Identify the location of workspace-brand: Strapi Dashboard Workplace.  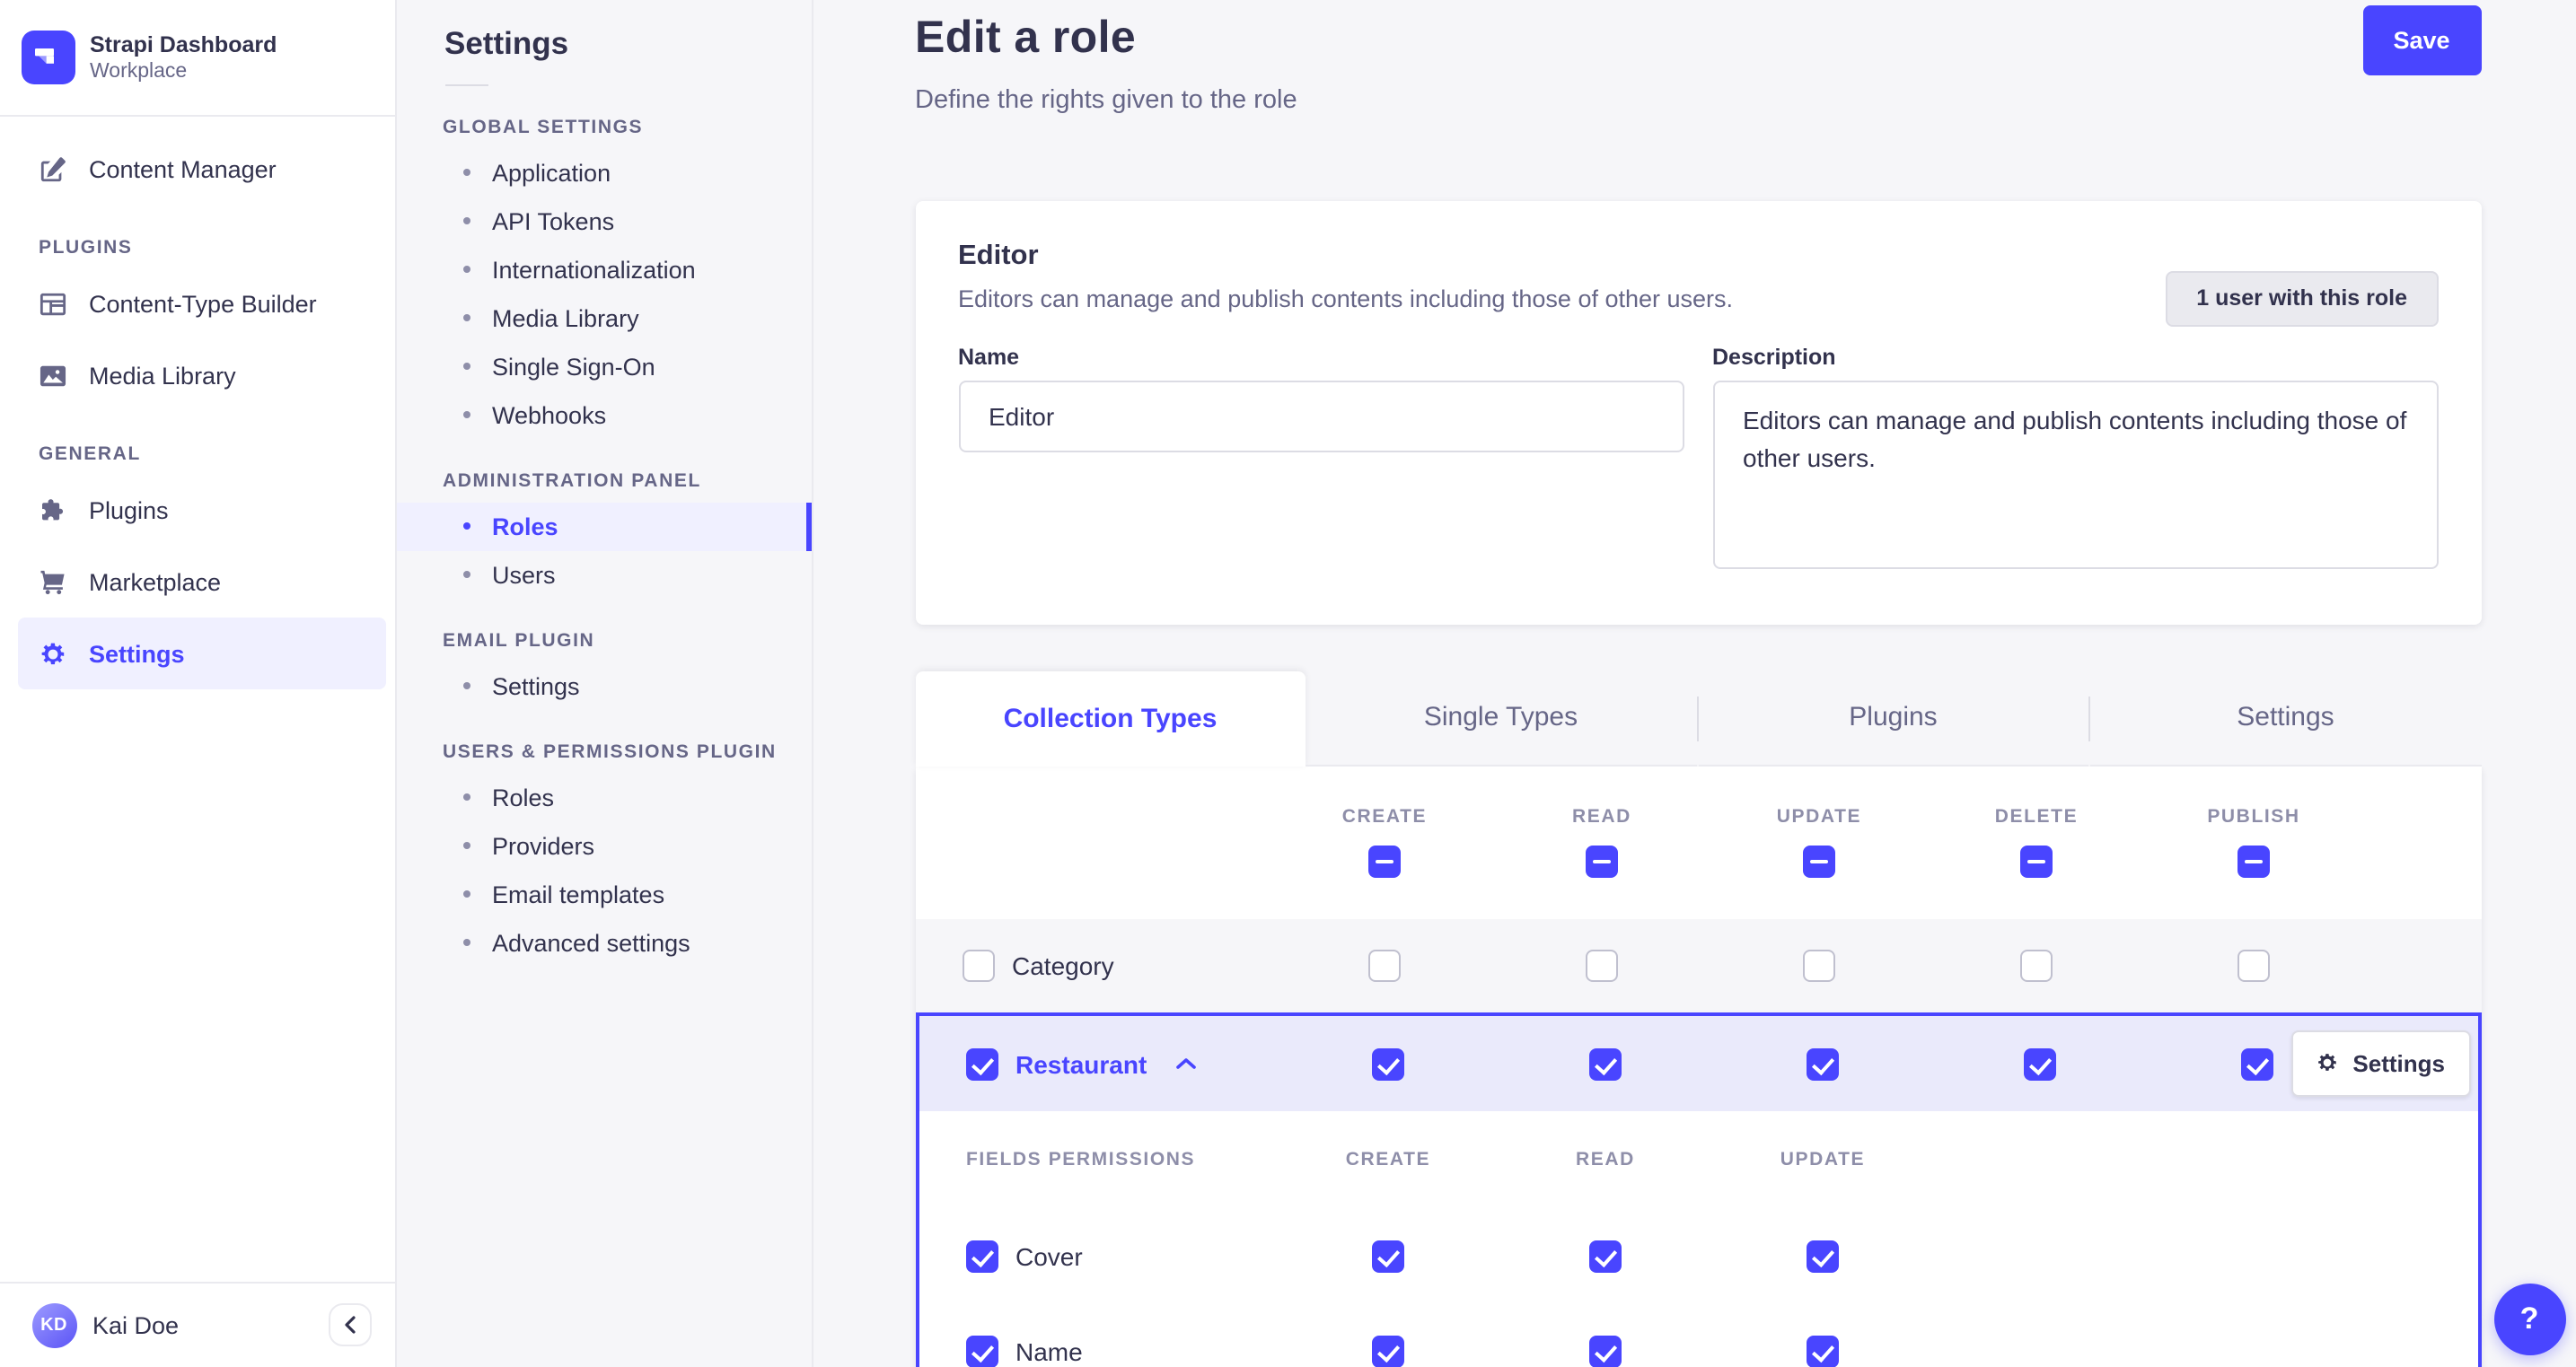
(197, 58).